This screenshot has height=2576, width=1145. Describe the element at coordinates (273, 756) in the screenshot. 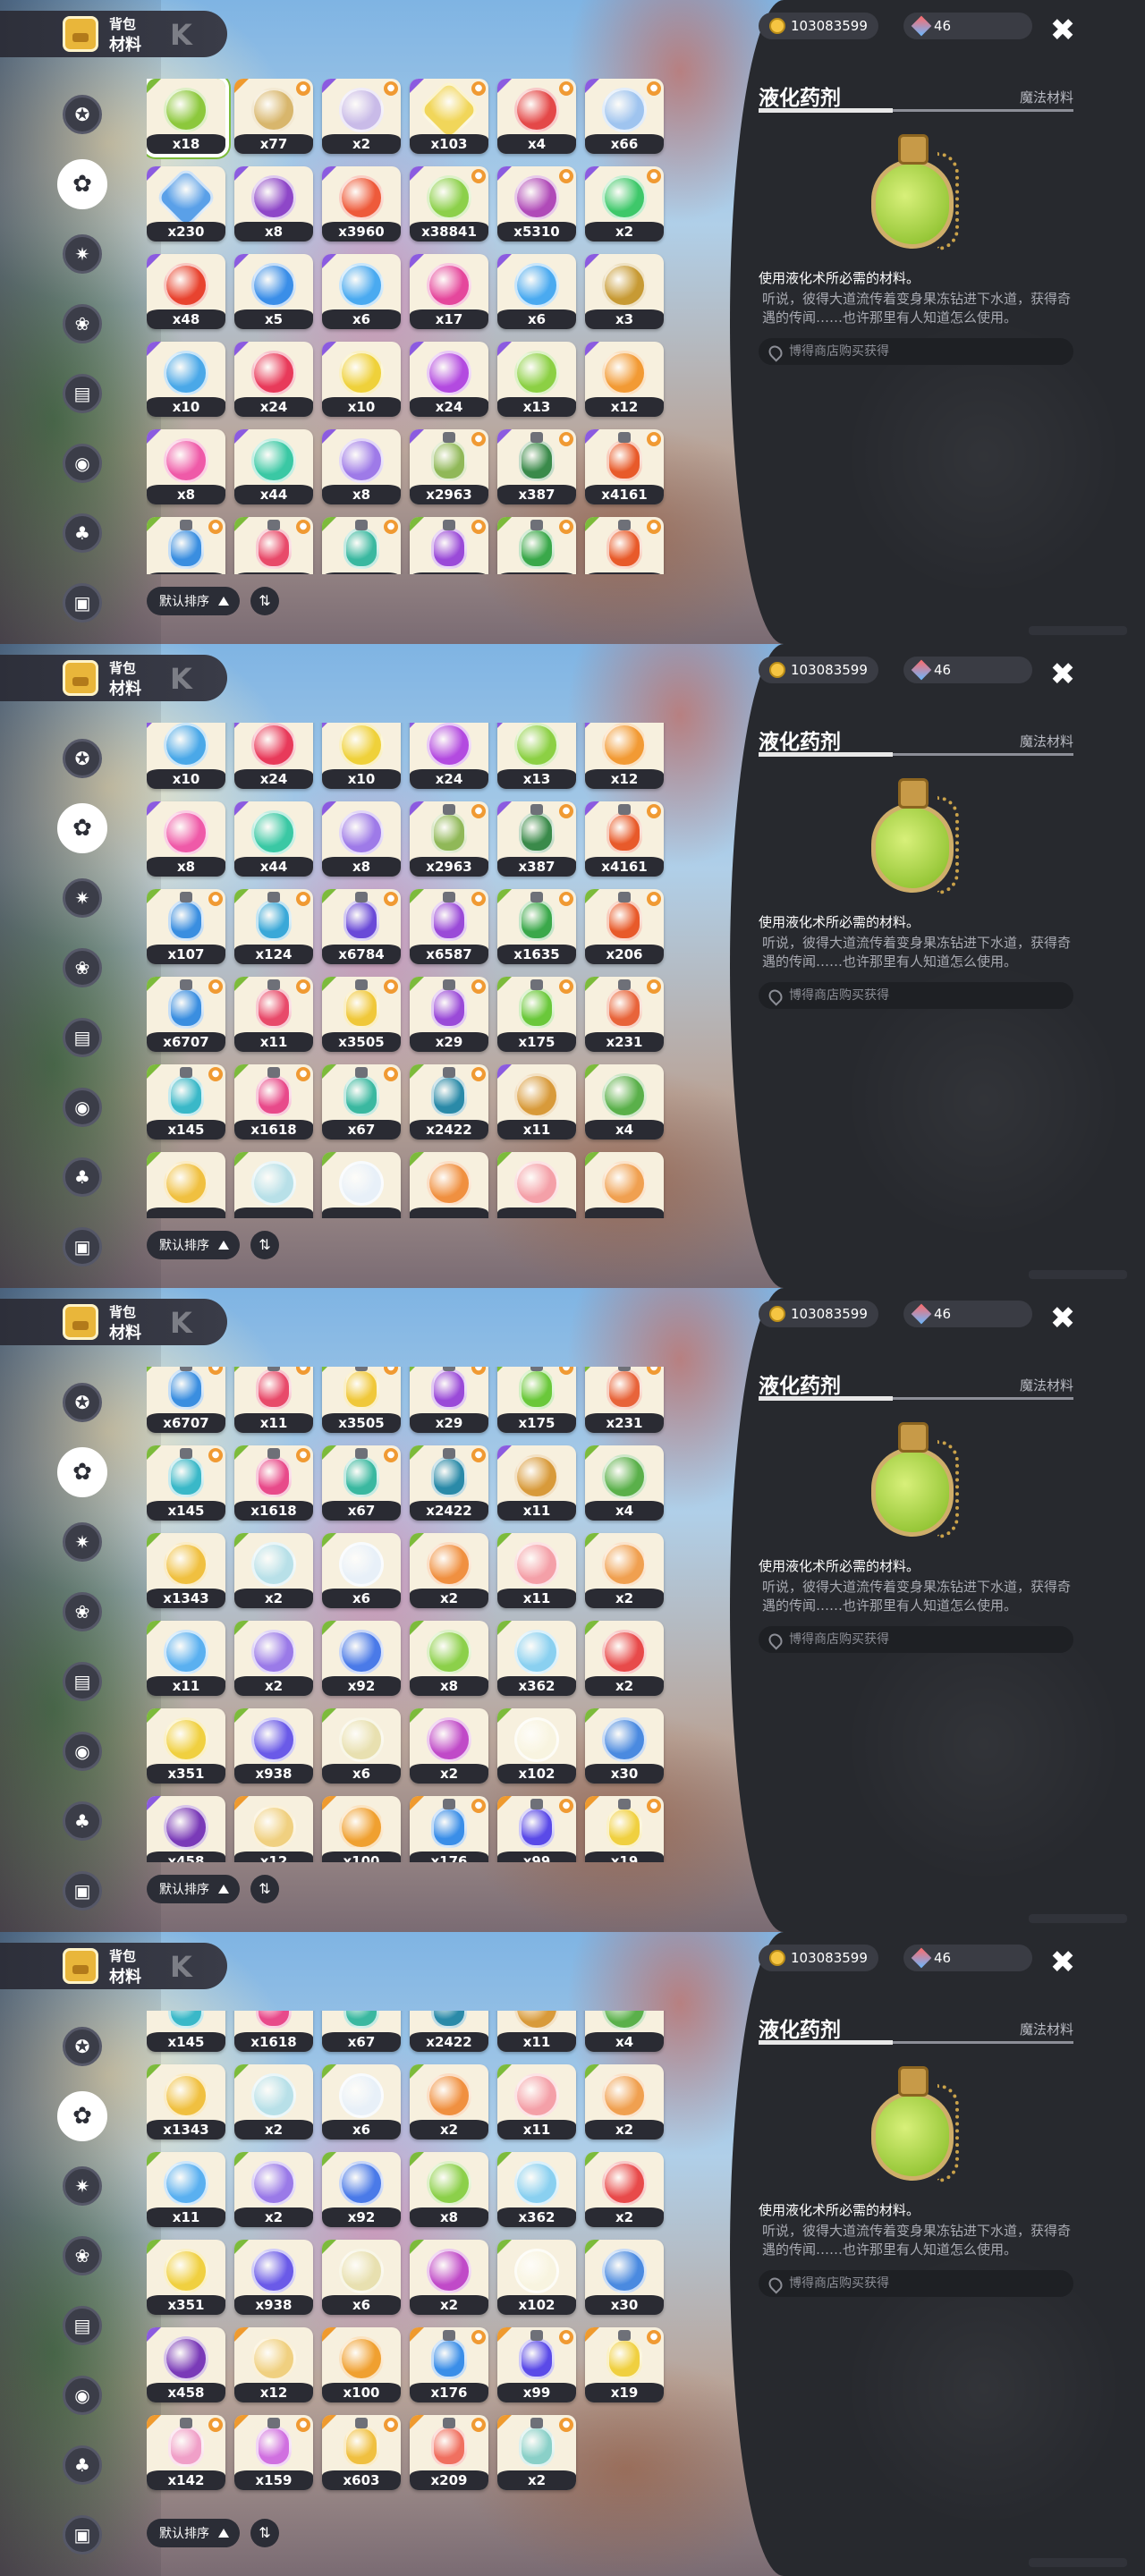

I see `item-slot: x24` at that location.